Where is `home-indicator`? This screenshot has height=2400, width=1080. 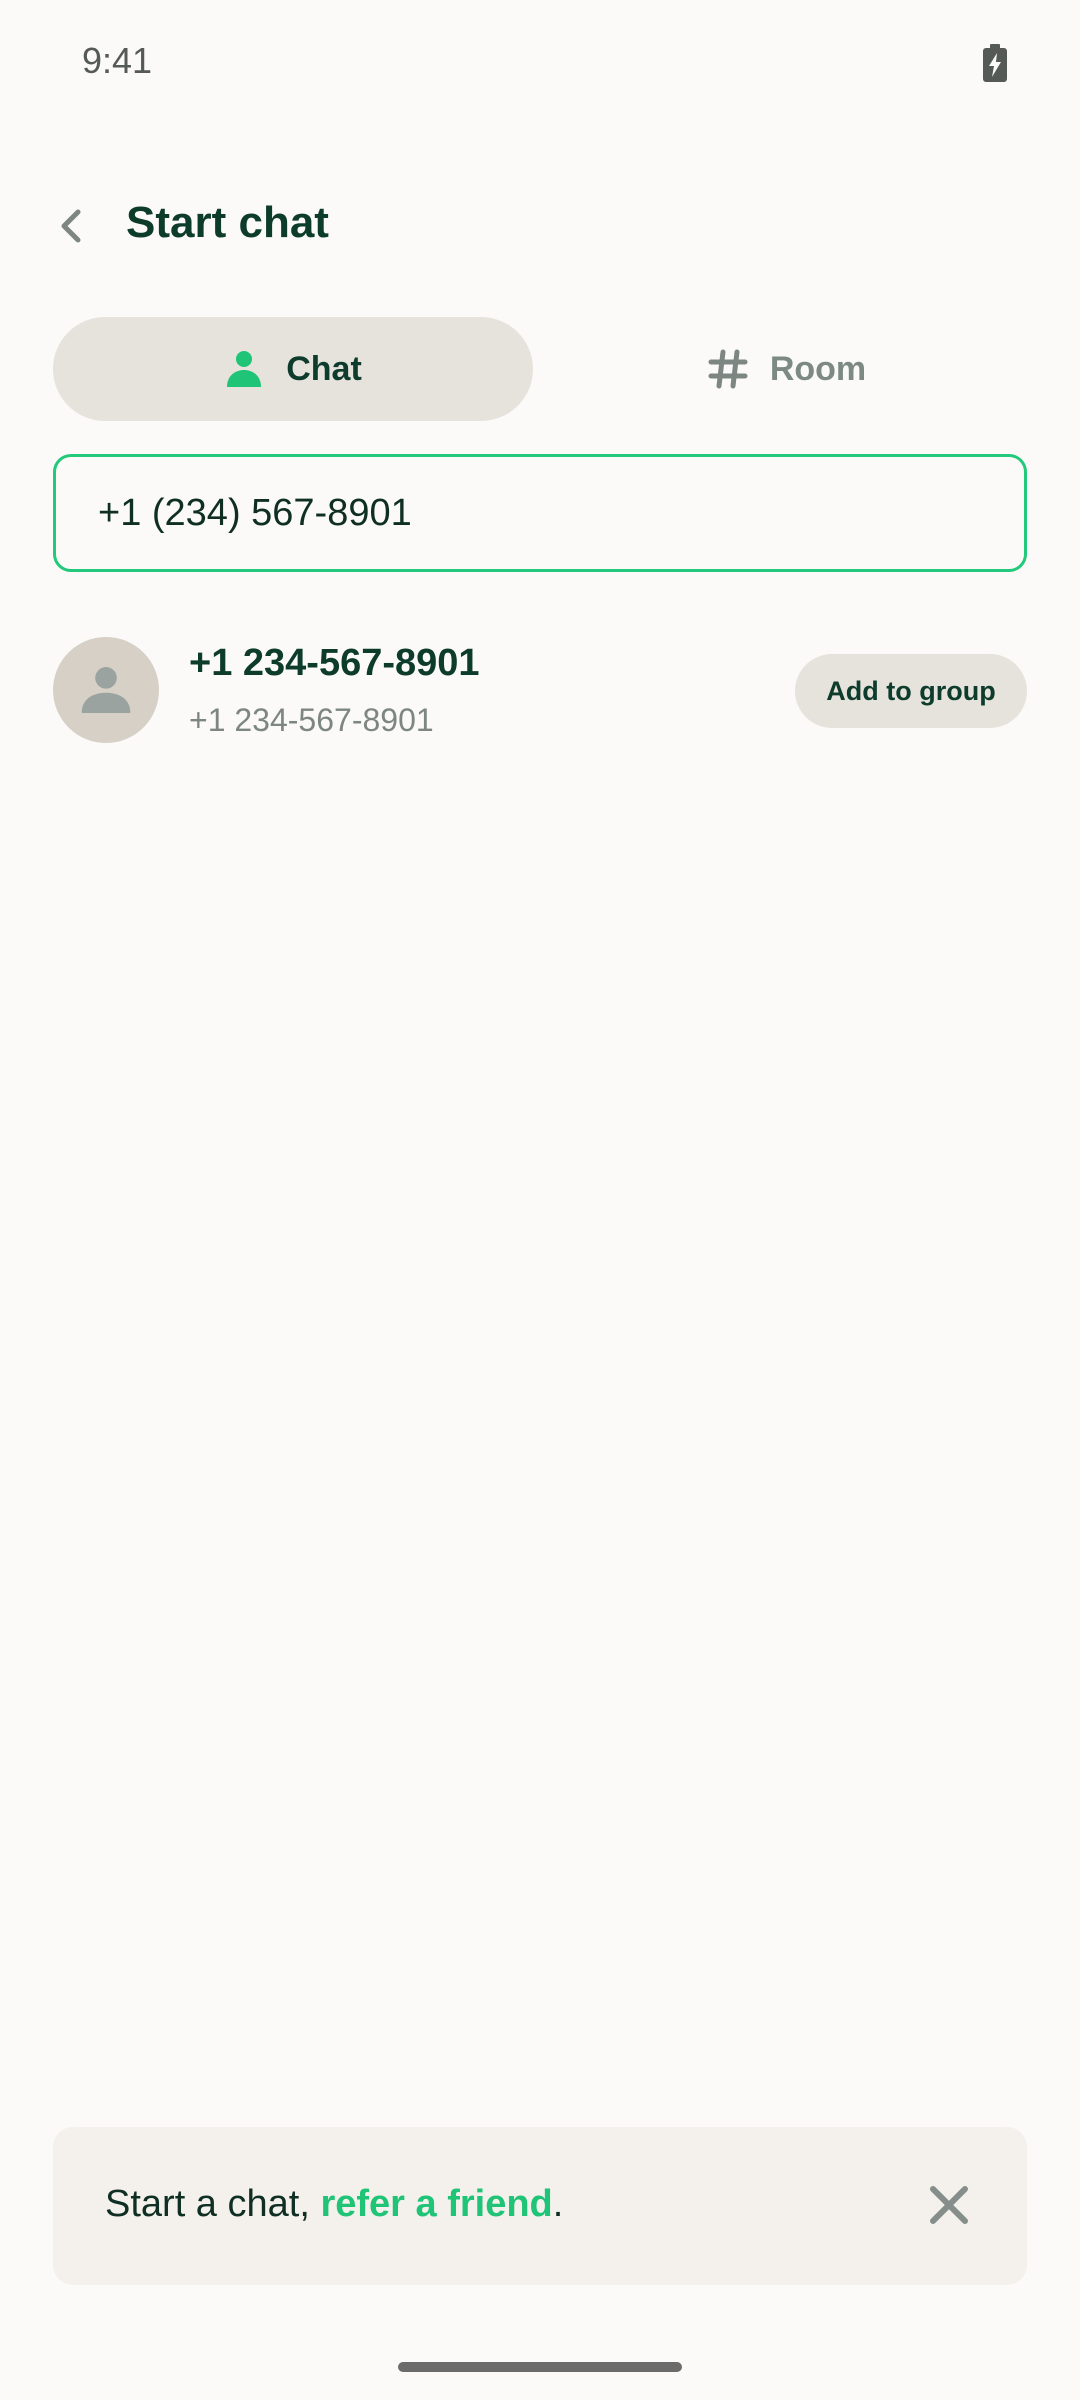
home-indicator is located at coordinates (540, 2367).